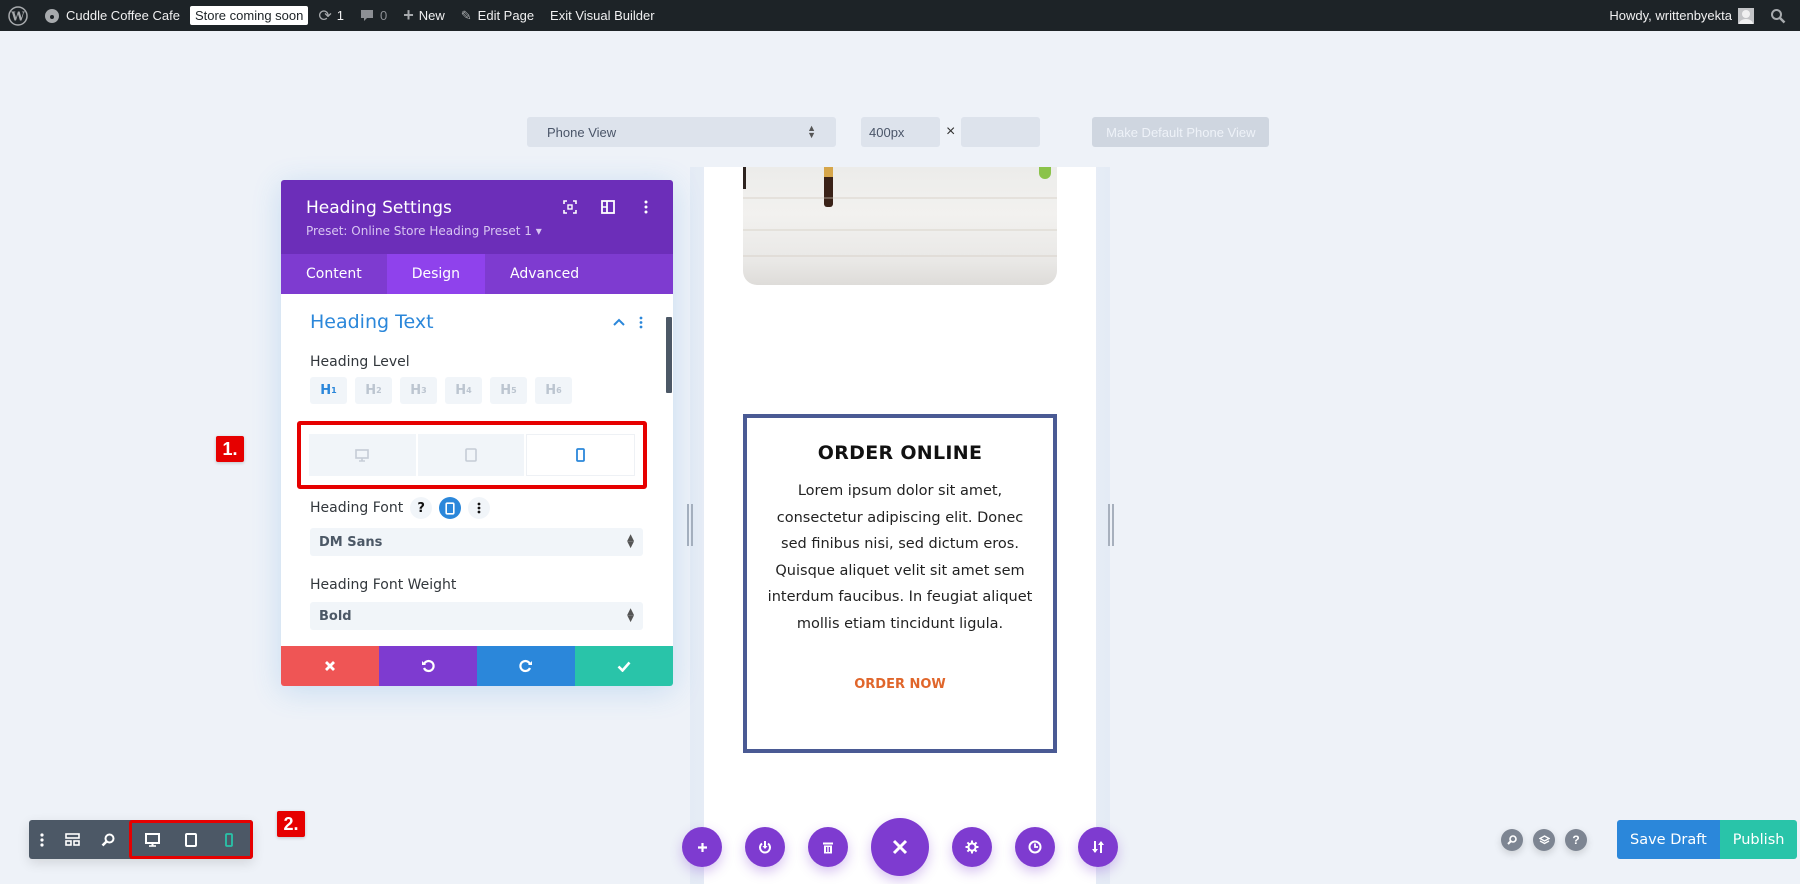  Describe the element at coordinates (476, 585) in the screenshot. I see `heading-font-weight-label: Heading Font Weight` at that location.